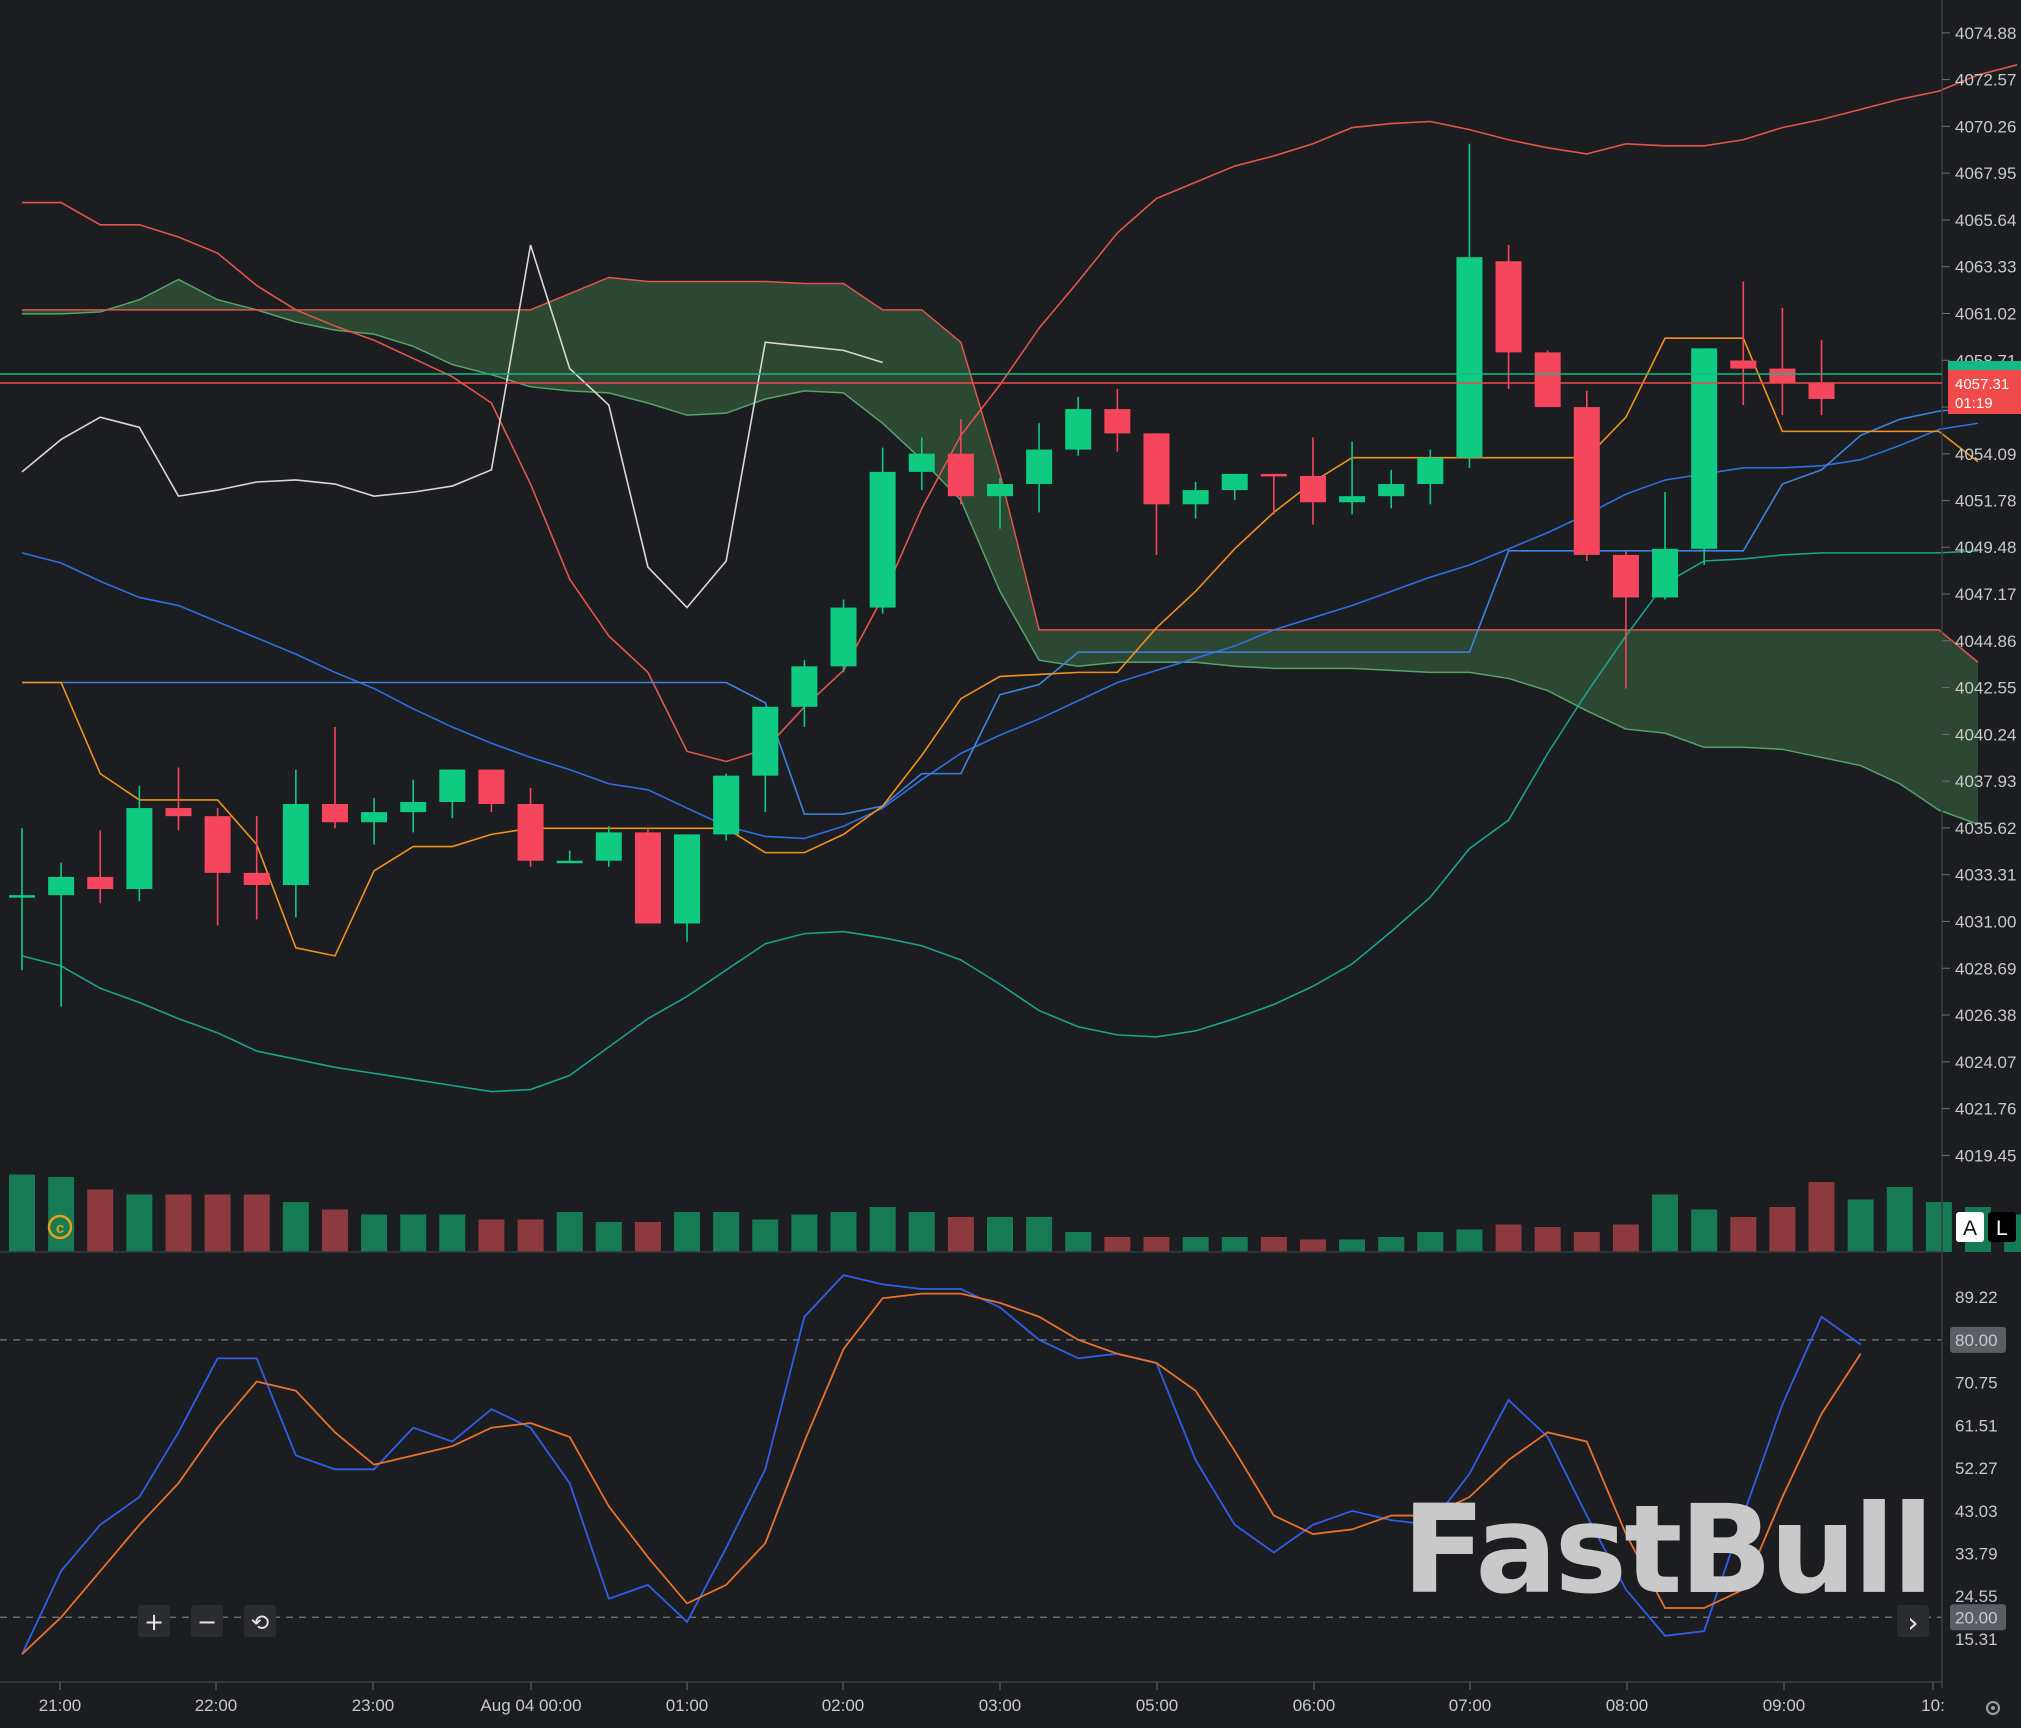 The width and height of the screenshot is (2021, 1728). I want to click on minus-icon: −, so click(207, 1622).